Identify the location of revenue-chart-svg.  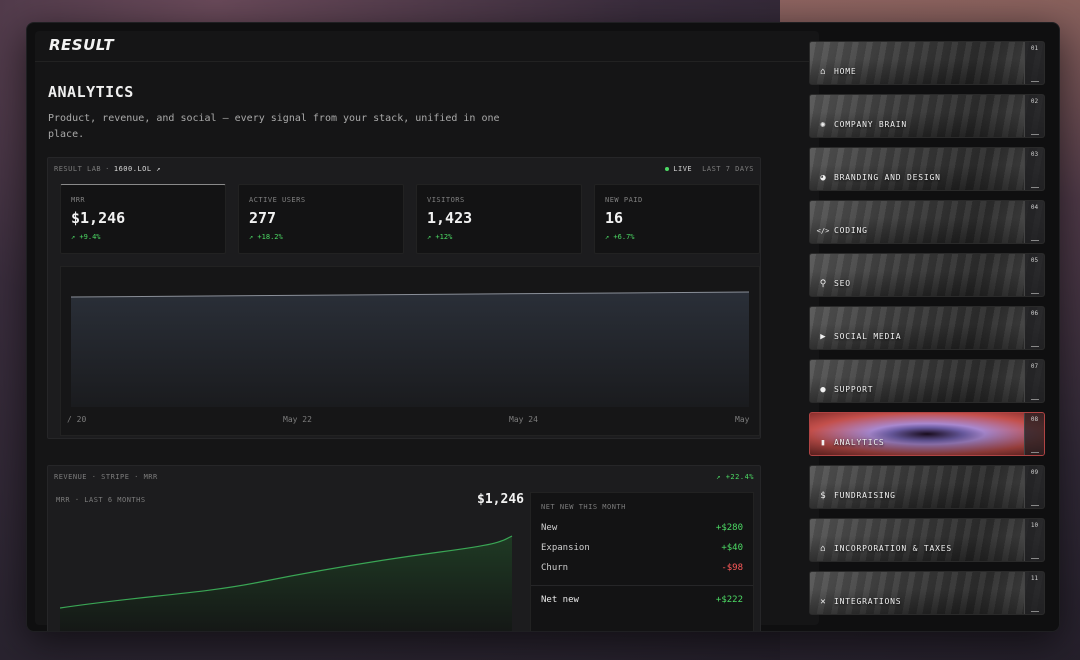
(286, 583).